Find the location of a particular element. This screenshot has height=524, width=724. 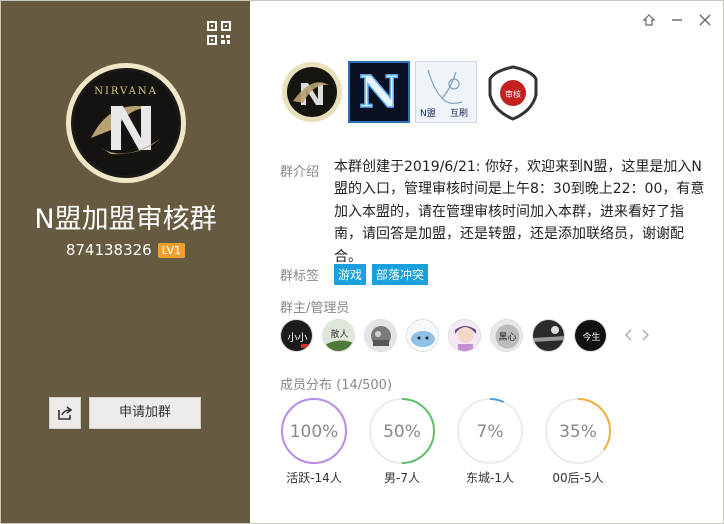

group-photo-2: N is located at coordinates (379, 92).